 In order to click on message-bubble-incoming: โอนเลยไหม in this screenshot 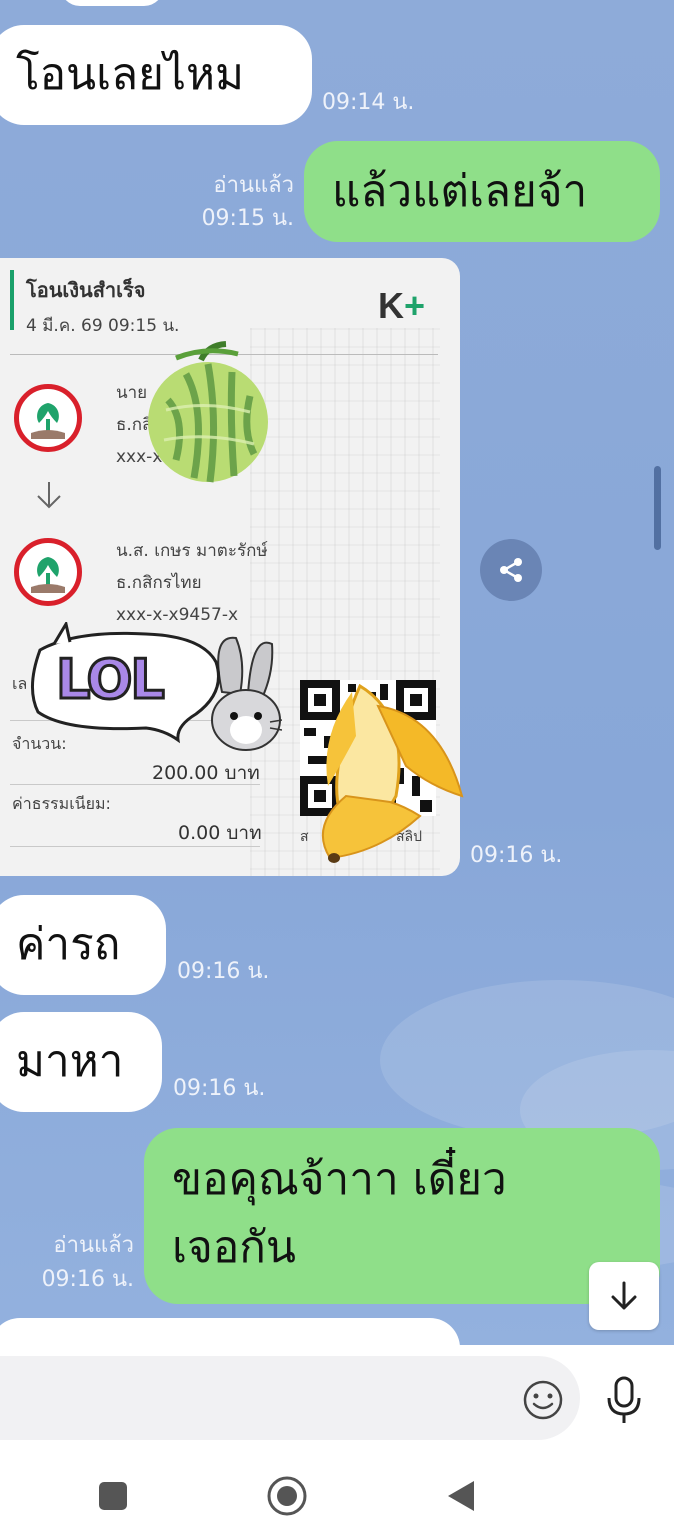, I will do `click(156, 75)`.